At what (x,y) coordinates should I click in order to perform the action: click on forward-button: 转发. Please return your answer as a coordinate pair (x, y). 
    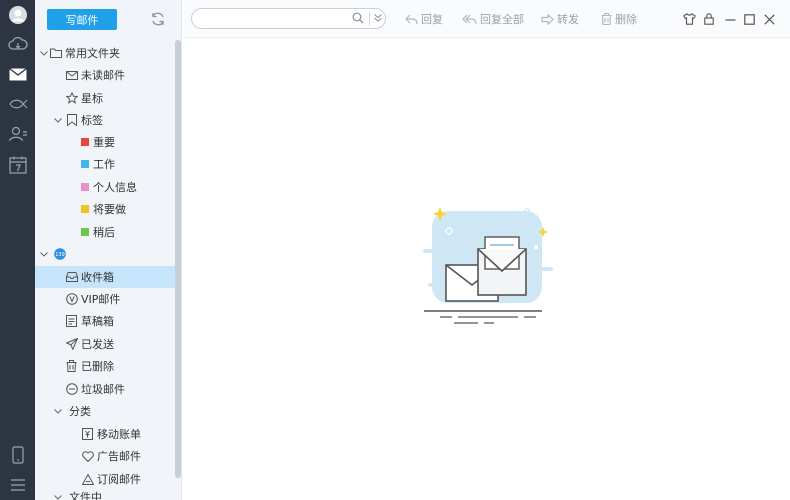
    Looking at the image, I should click on (560, 19).